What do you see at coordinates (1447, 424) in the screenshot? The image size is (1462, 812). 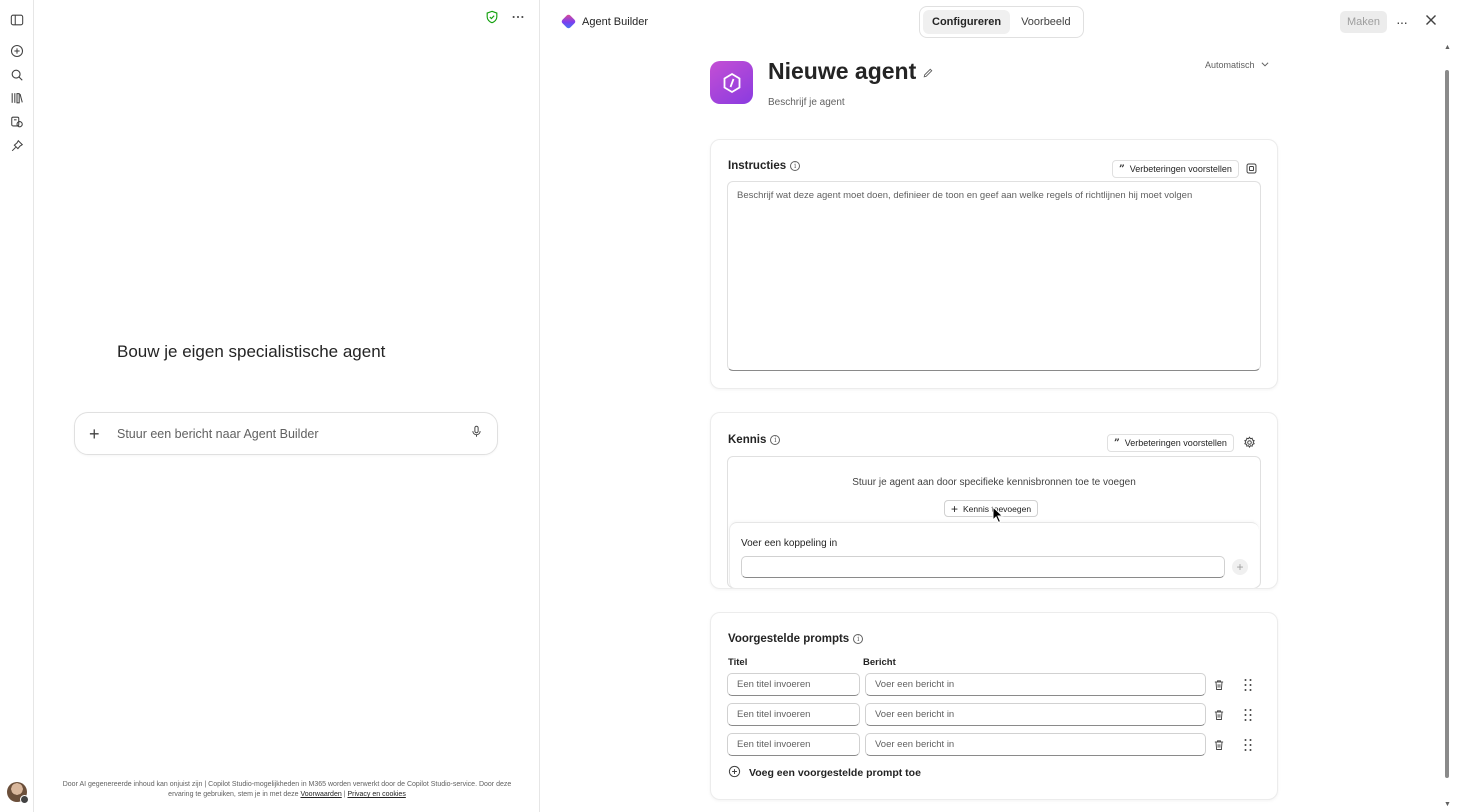 I see `scrollbar-thumb` at bounding box center [1447, 424].